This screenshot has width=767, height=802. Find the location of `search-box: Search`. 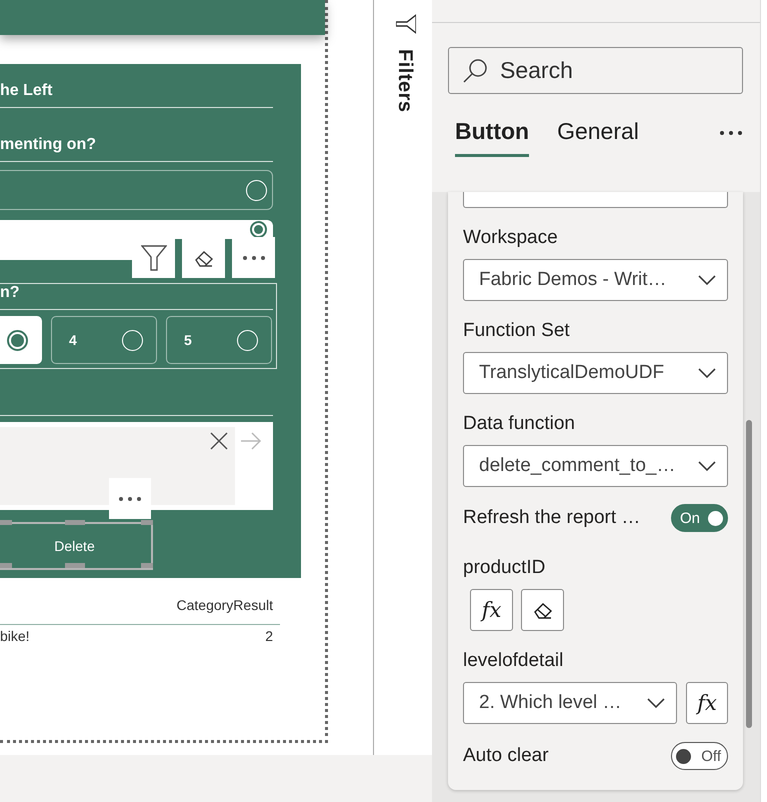

search-box: Search is located at coordinates (595, 70).